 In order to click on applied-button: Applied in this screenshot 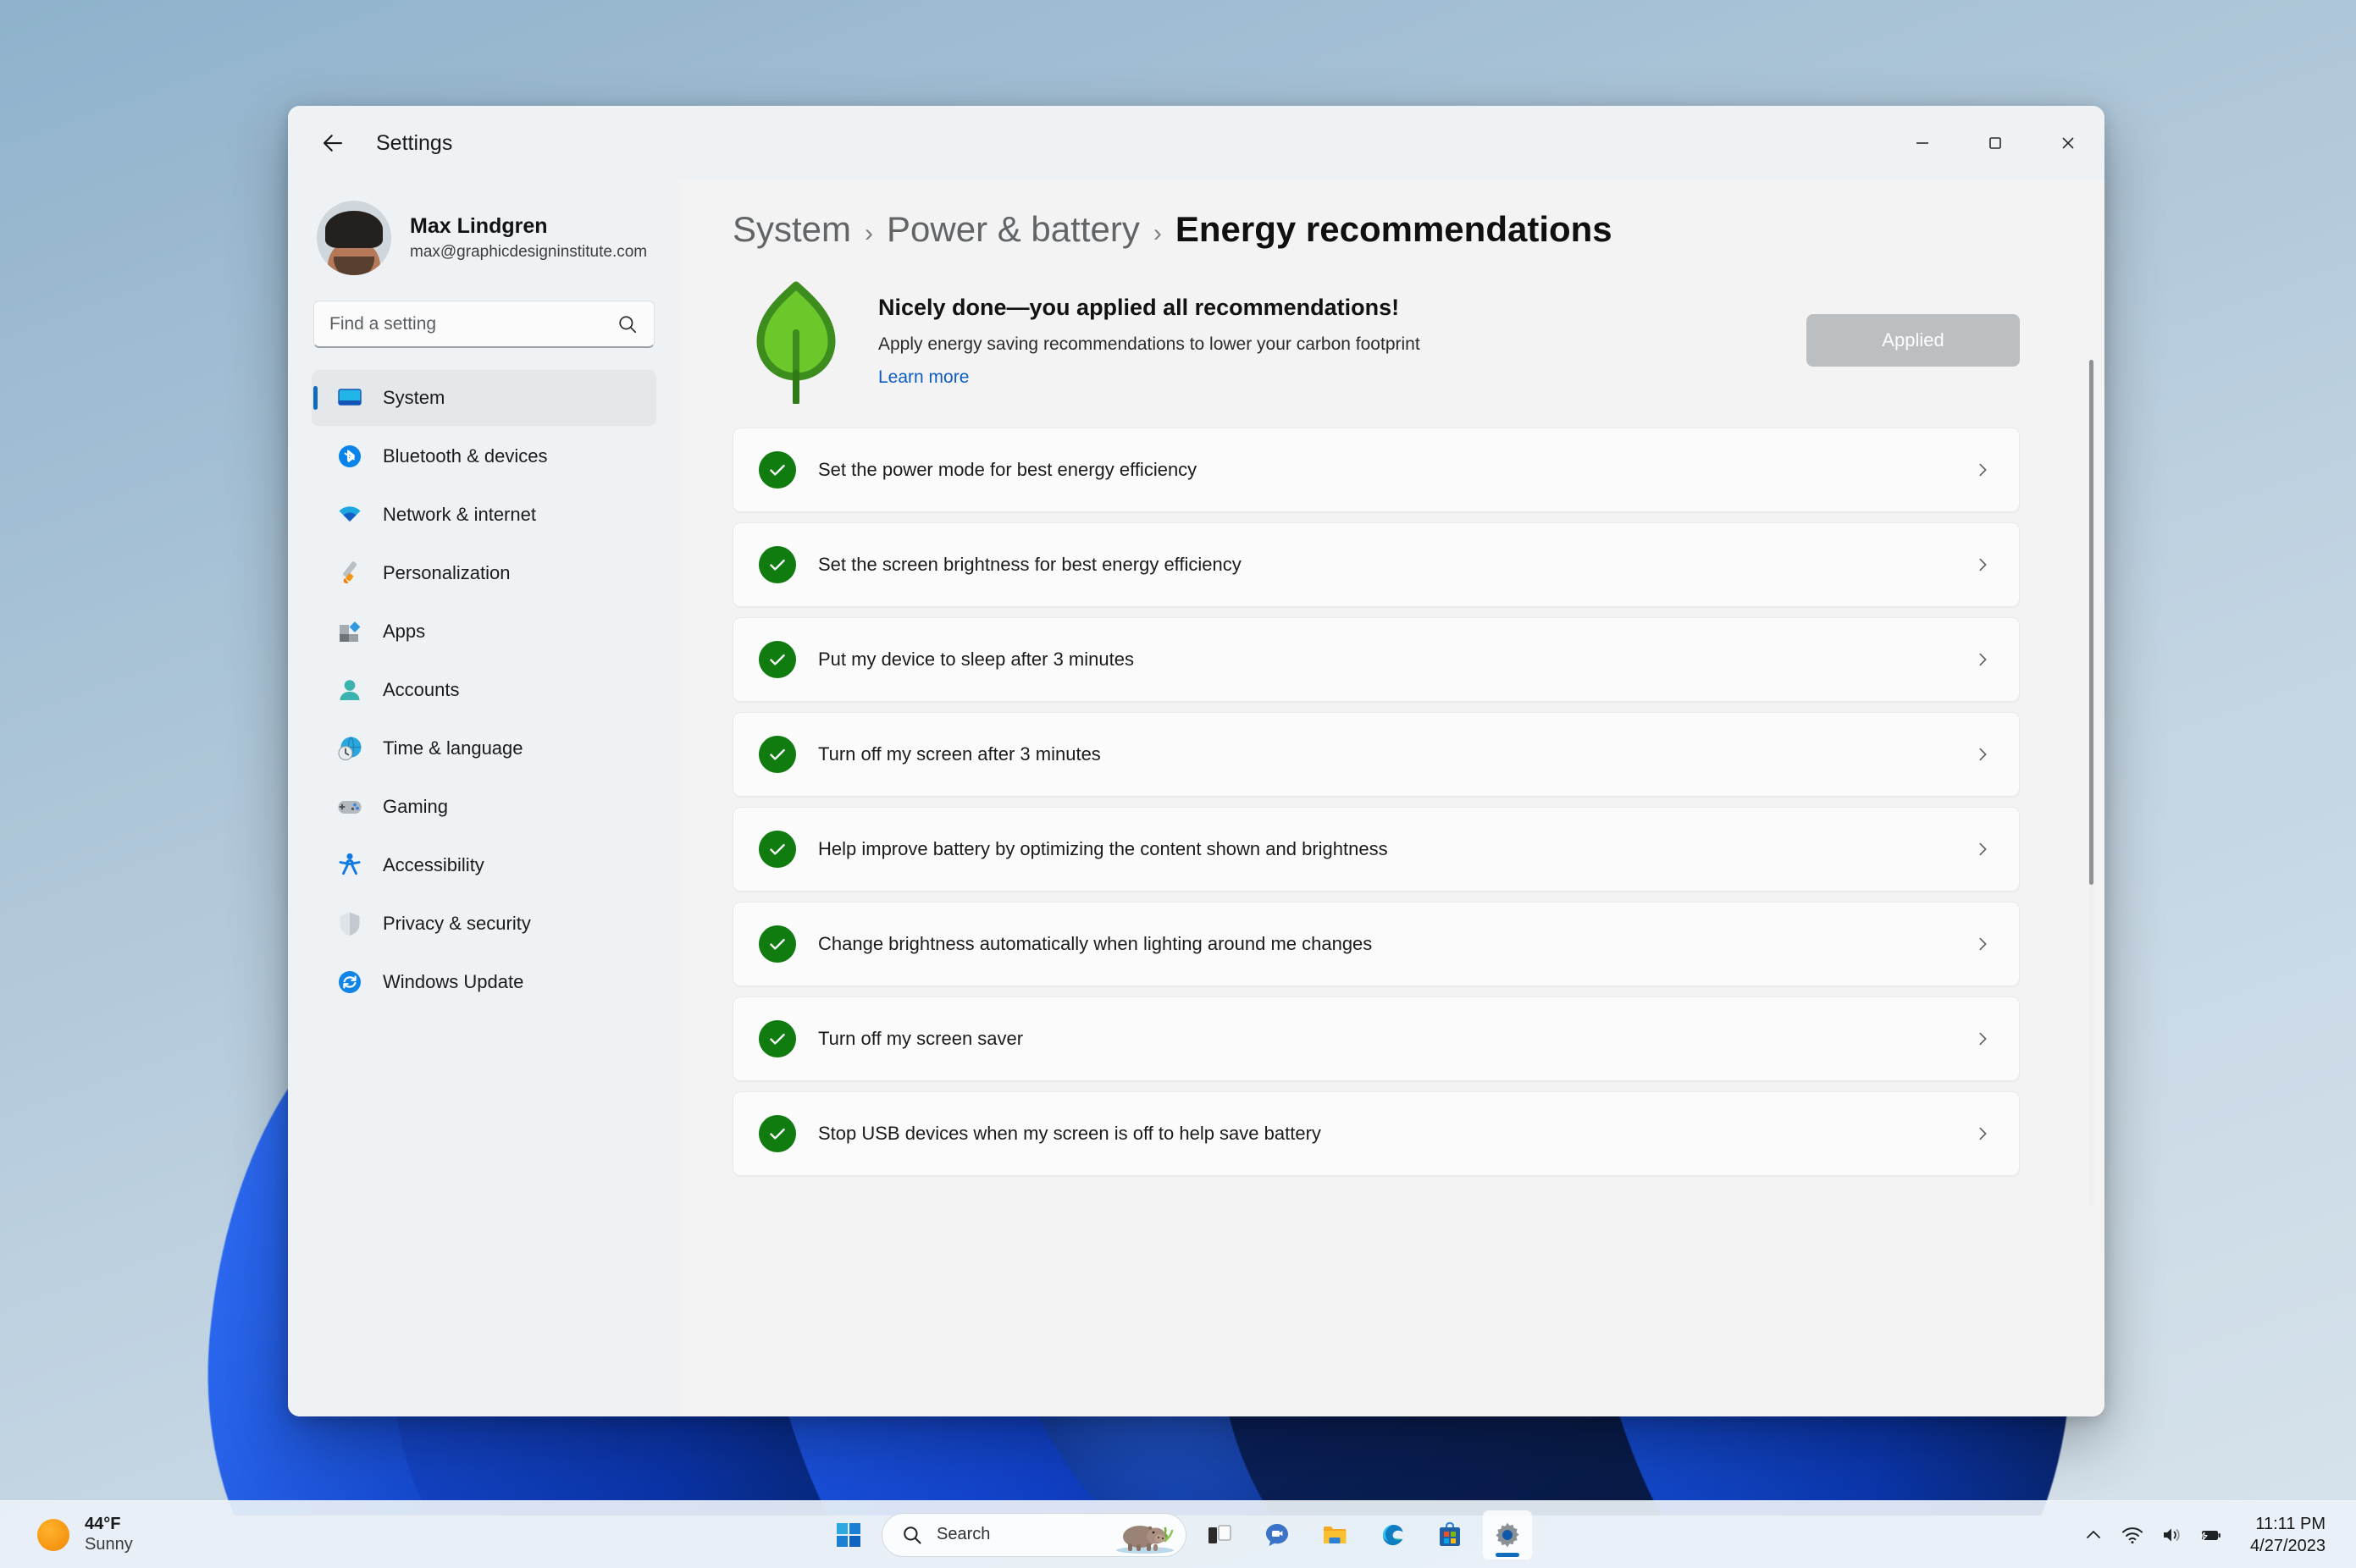, I will do `click(1913, 340)`.